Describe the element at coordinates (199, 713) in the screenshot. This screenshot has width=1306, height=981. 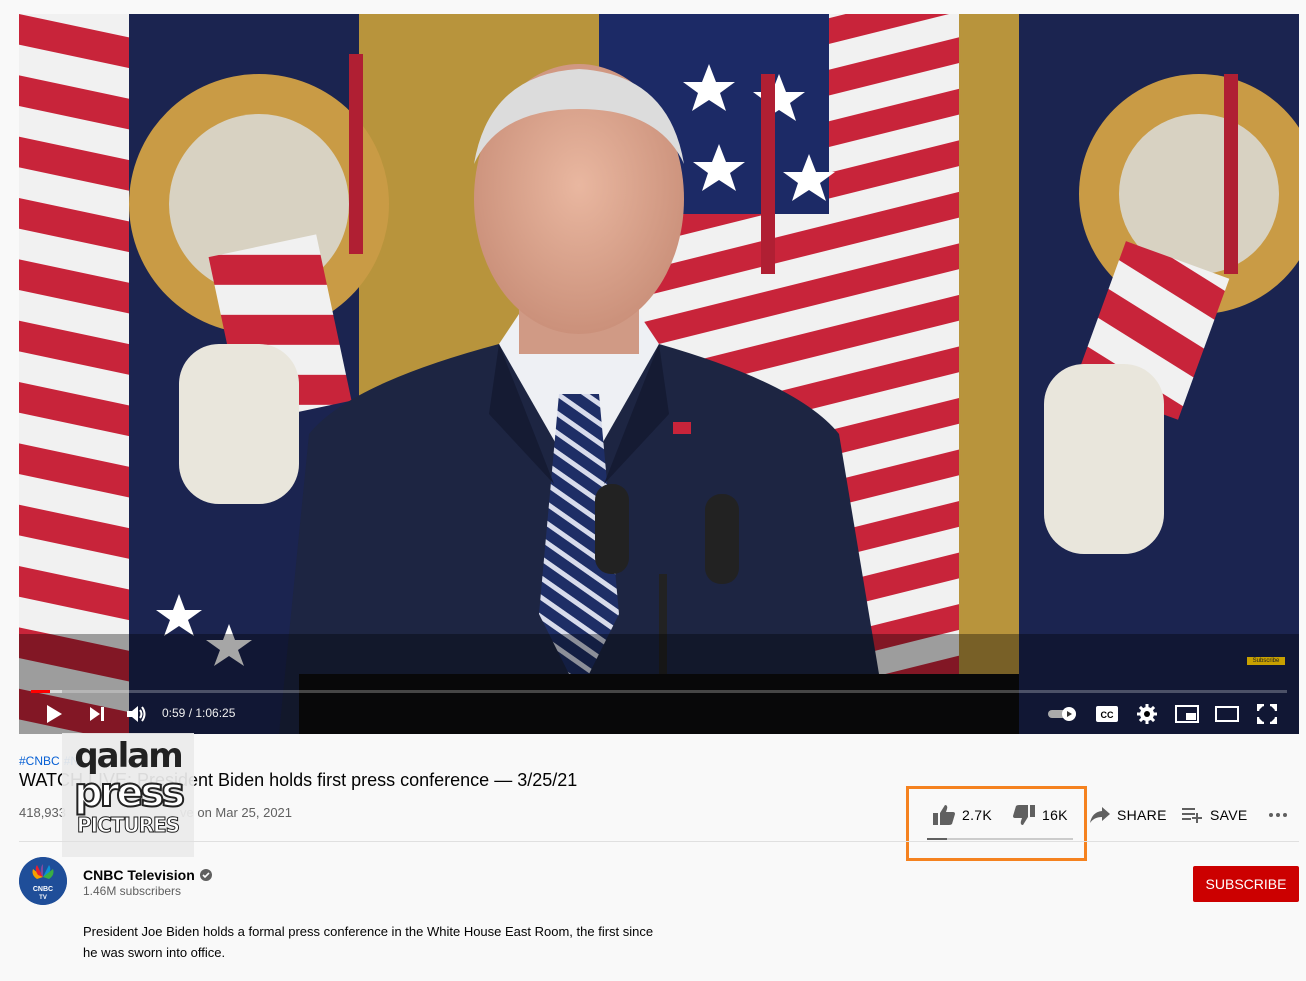
I see `time-display: 0:59 / 1:06:25` at that location.